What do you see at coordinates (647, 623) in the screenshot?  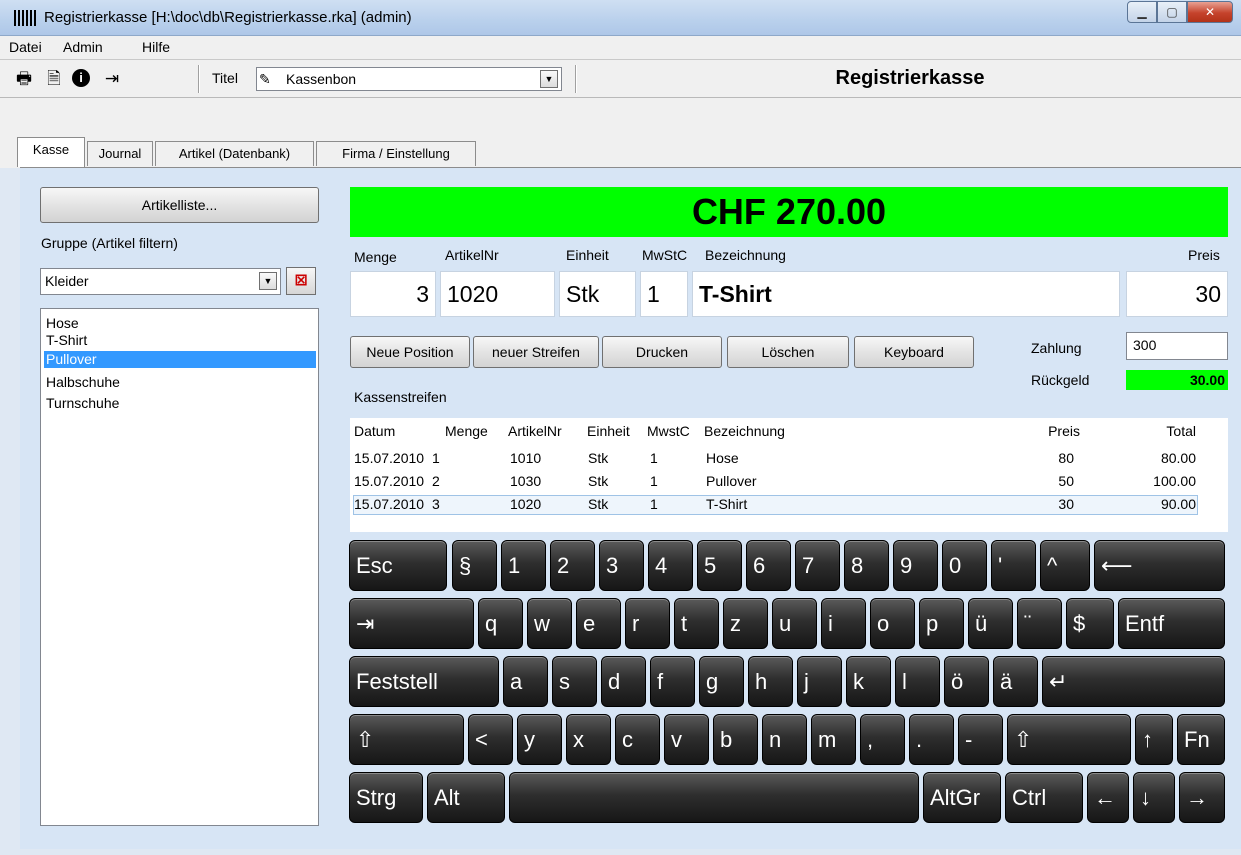 I see `key-r: r` at bounding box center [647, 623].